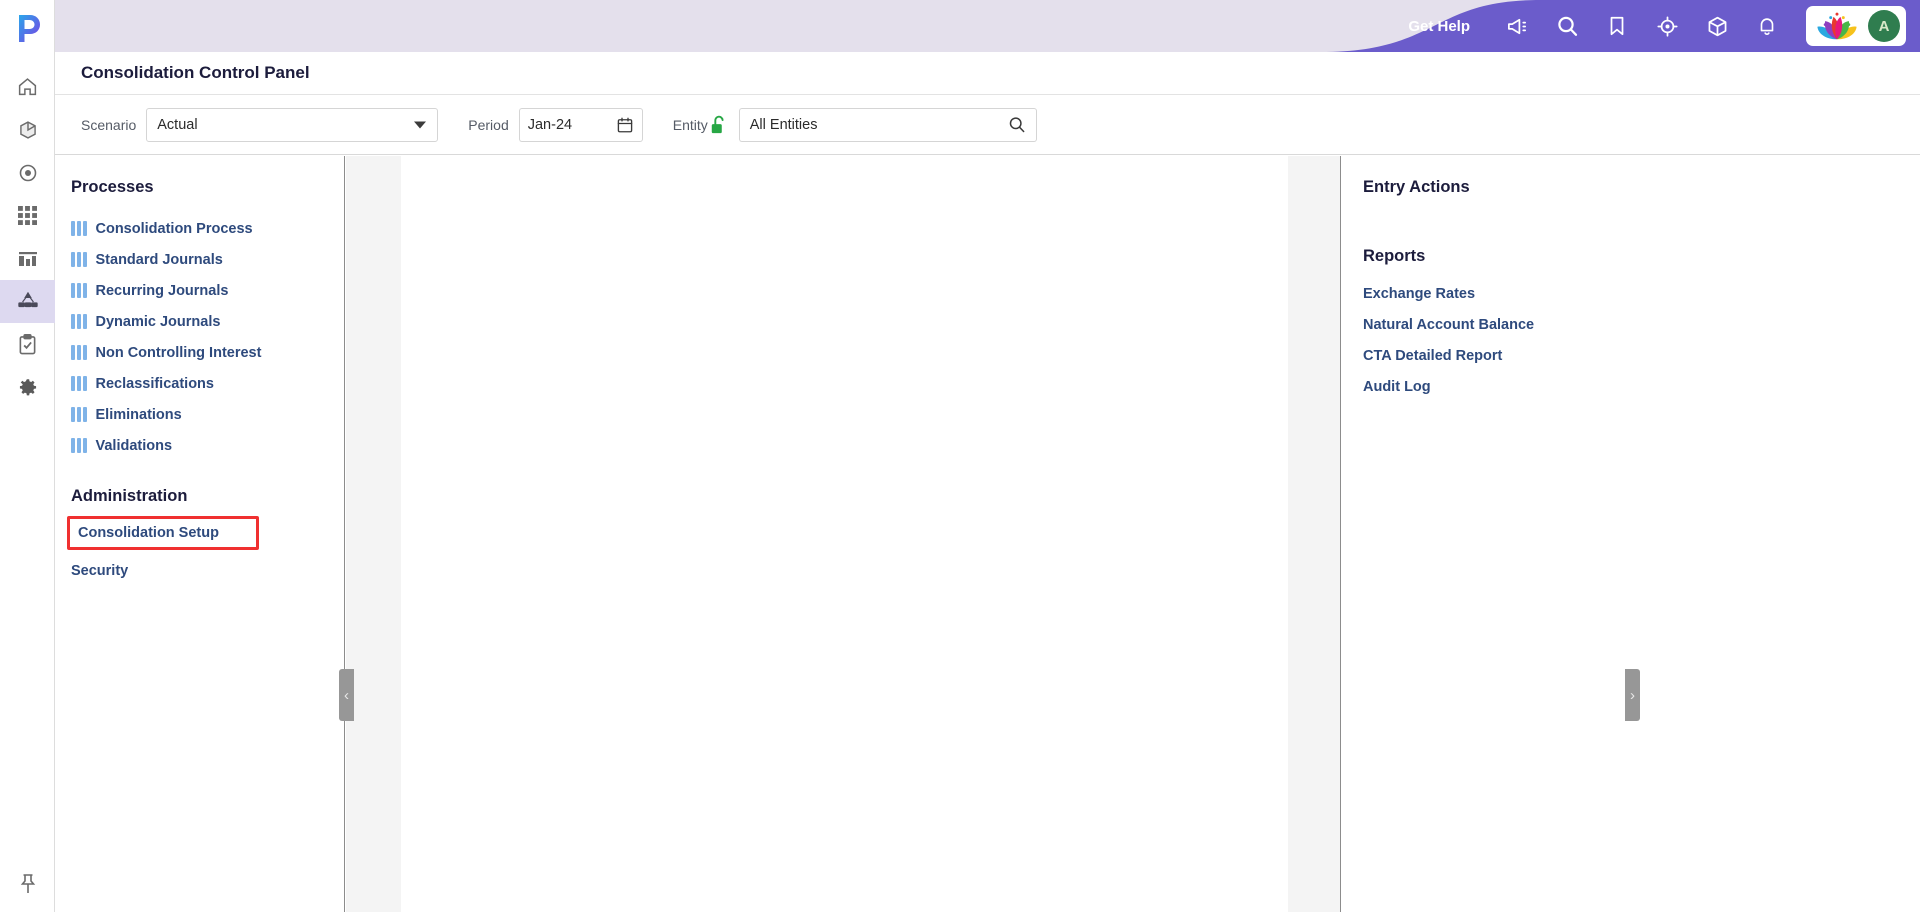 This screenshot has width=1920, height=912. What do you see at coordinates (1641, 324) in the screenshot?
I see `report-item-natural-account-balance: Natural Account Balance` at bounding box center [1641, 324].